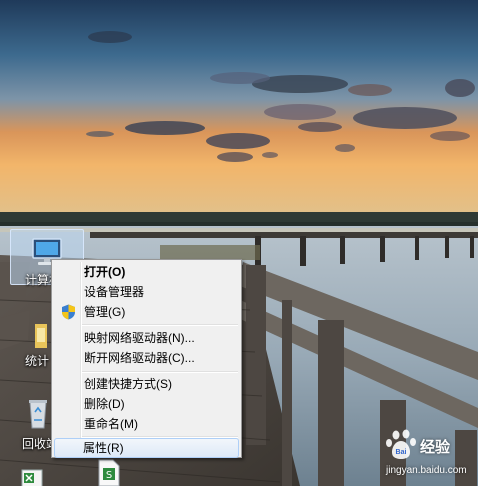 This screenshot has width=478, height=486. I want to click on desktop-icon-recycle-bin: 回收站, so click(37, 423).